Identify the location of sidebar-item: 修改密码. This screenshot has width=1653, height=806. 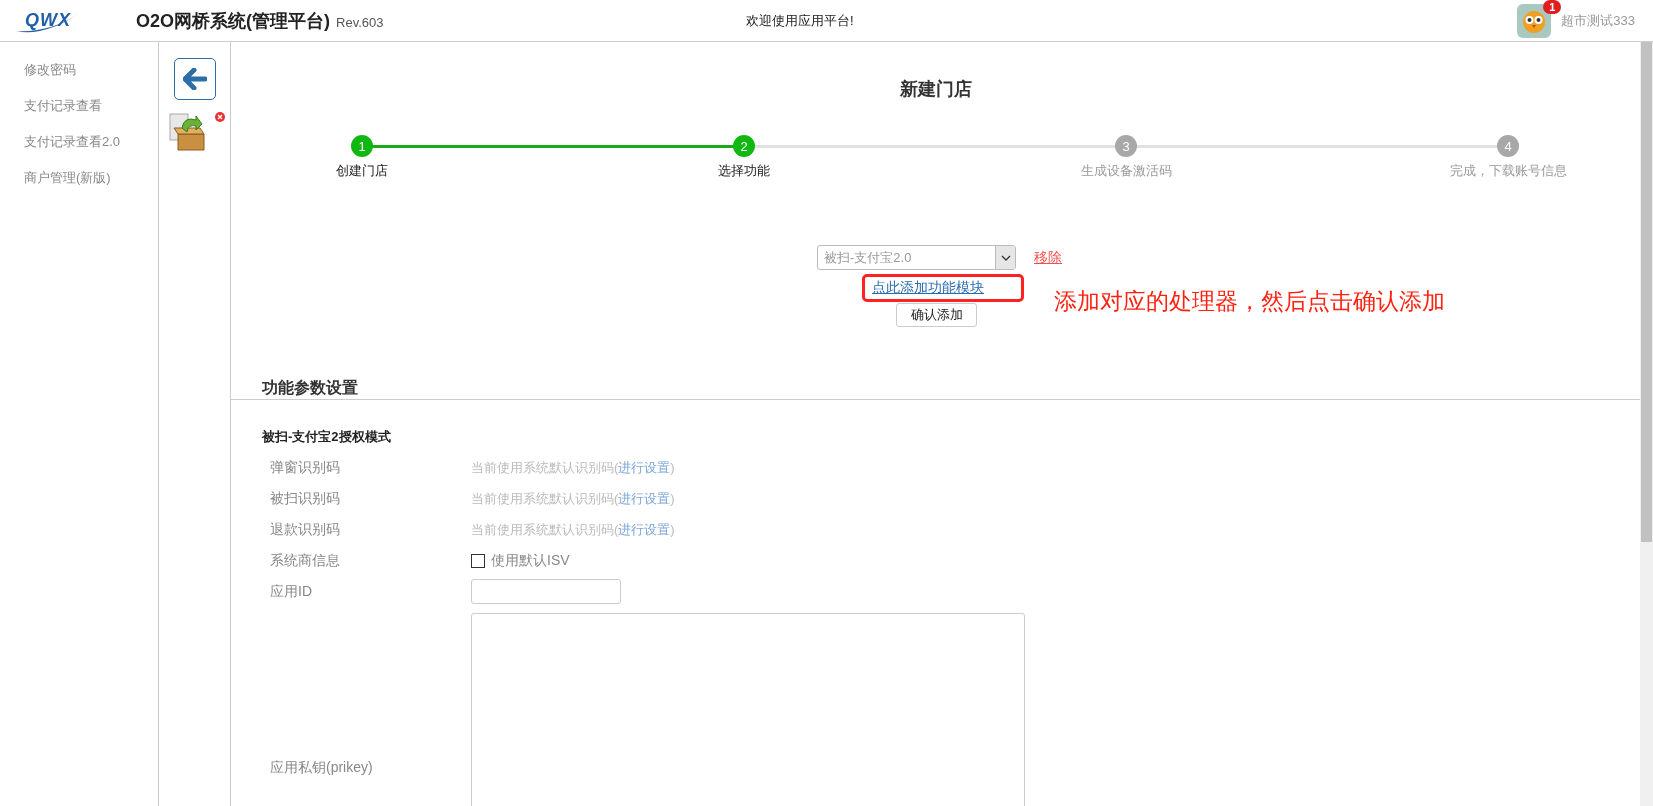
(79, 70).